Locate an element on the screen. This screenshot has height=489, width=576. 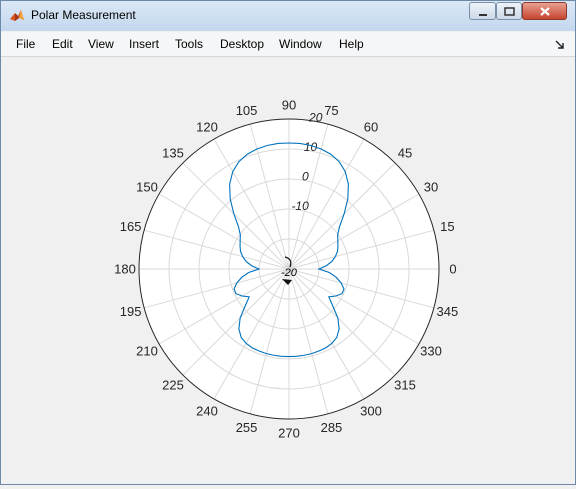
angle-tick-label: 285 is located at coordinates (332, 427).